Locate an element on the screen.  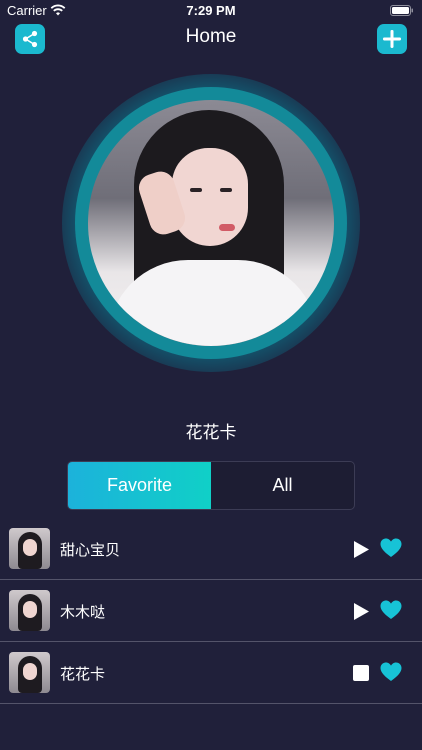
singer-name: 花花卡 is located at coordinates (211, 433).